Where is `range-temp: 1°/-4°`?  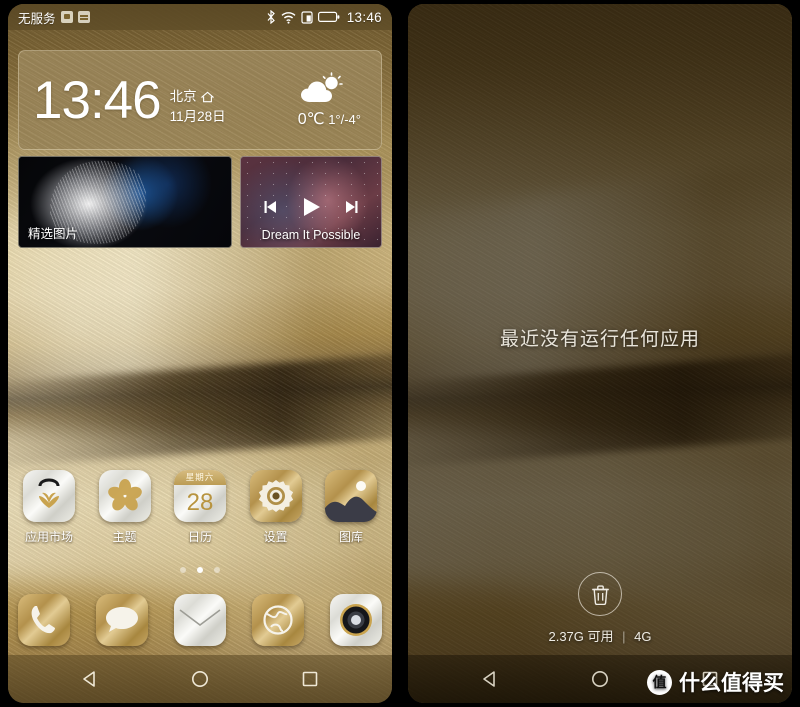 range-temp: 1°/-4° is located at coordinates (344, 119).